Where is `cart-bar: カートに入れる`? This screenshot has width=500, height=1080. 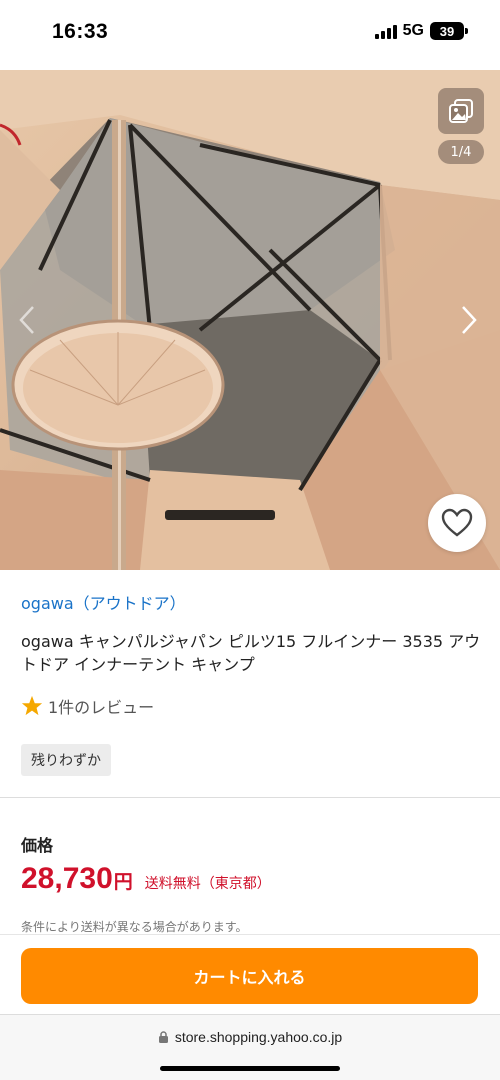 cart-bar: カートに入れる is located at coordinates (250, 974).